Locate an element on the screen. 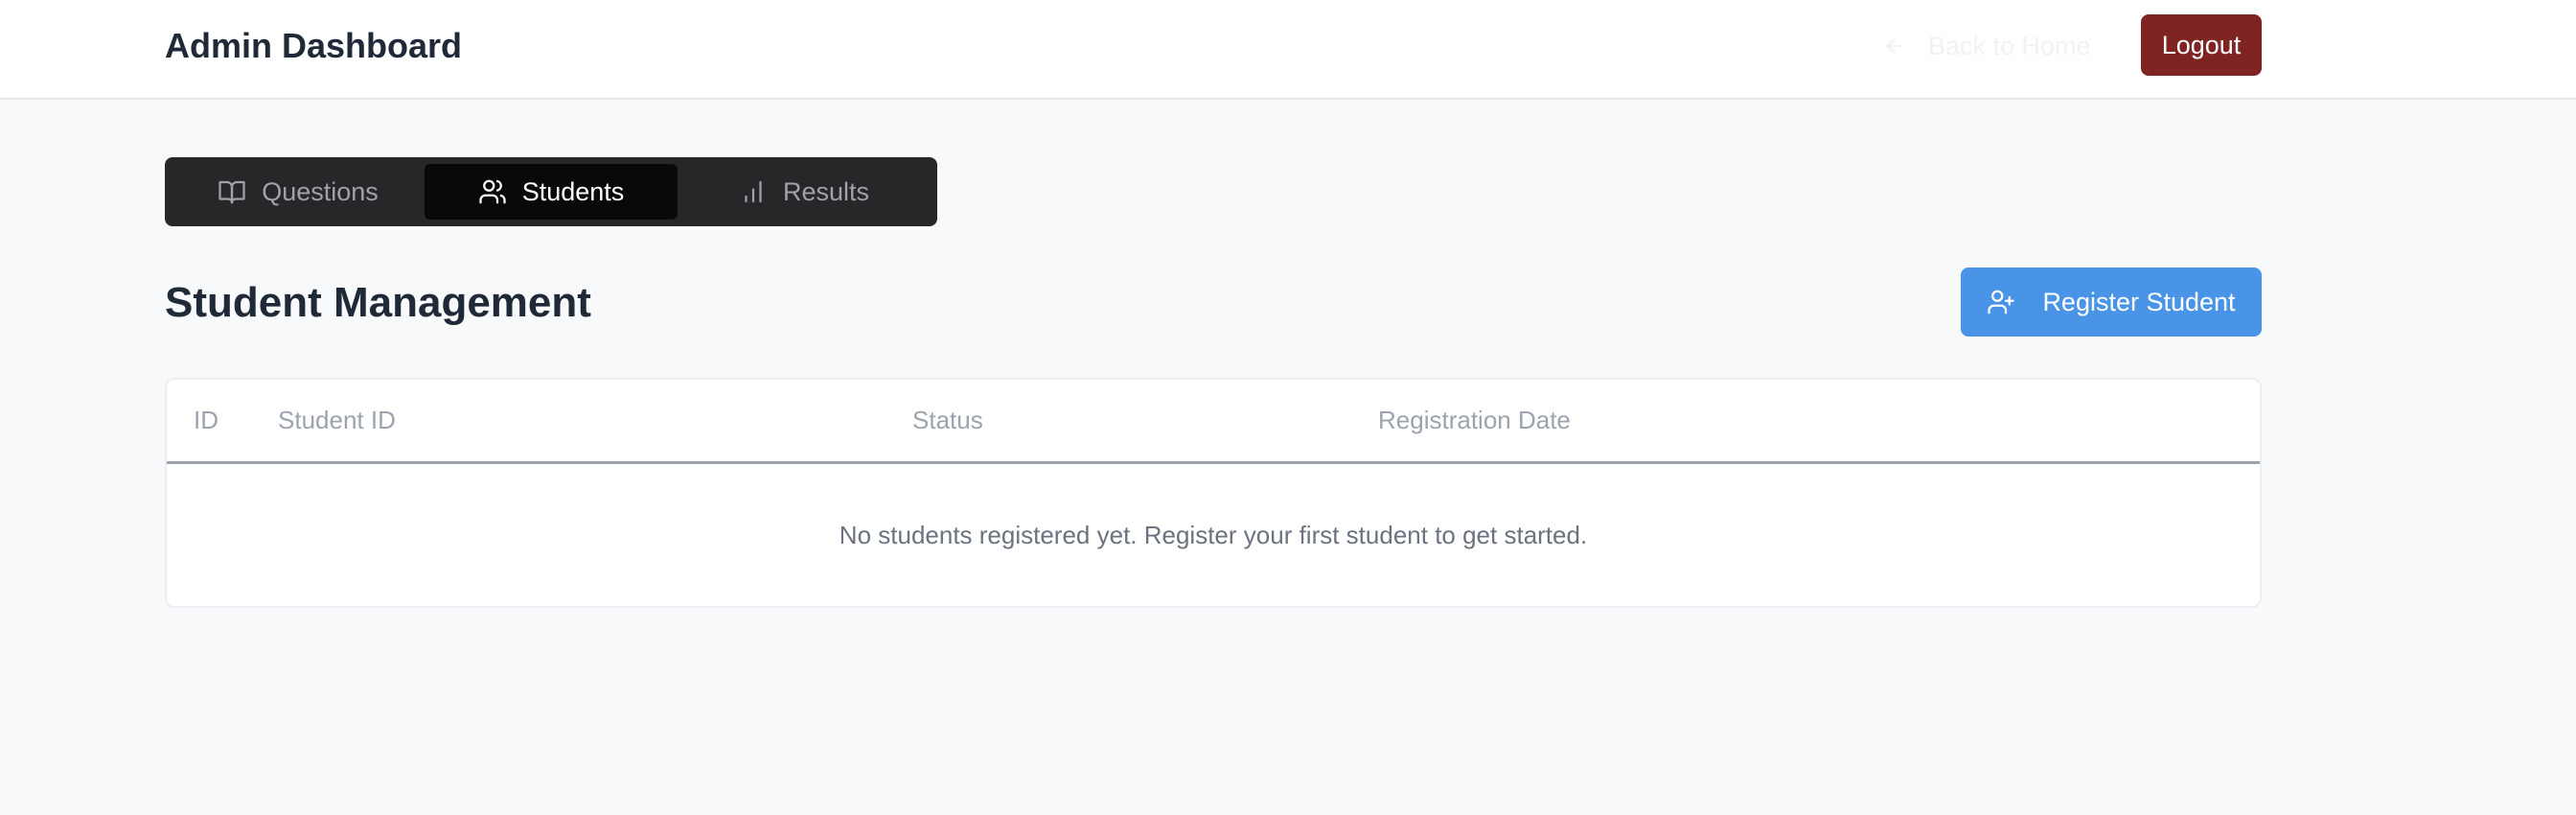 The width and height of the screenshot is (2576, 815). tab-results: Results is located at coordinates (805, 192).